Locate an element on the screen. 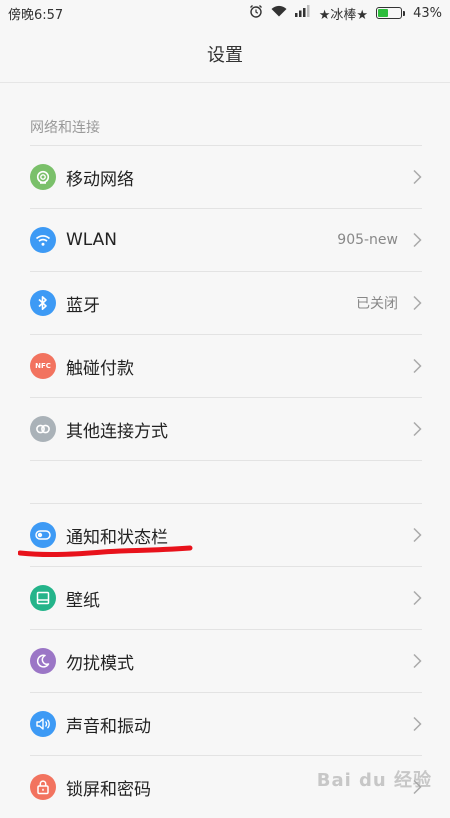 Image resolution: width=450 pixels, height=818 pixels. settings-item-tap-to-pay: NFC 触碰付款 is located at coordinates (226, 365).